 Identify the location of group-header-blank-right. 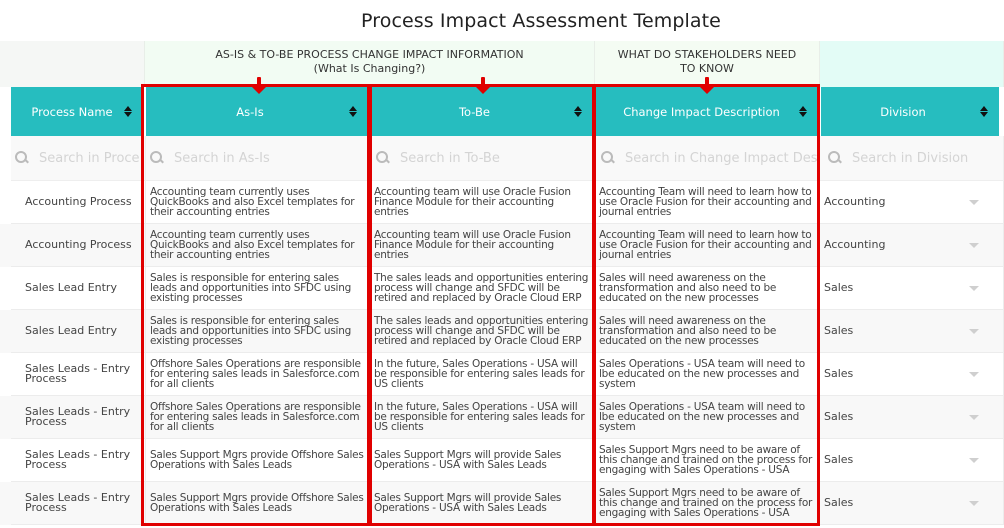
(912, 64).